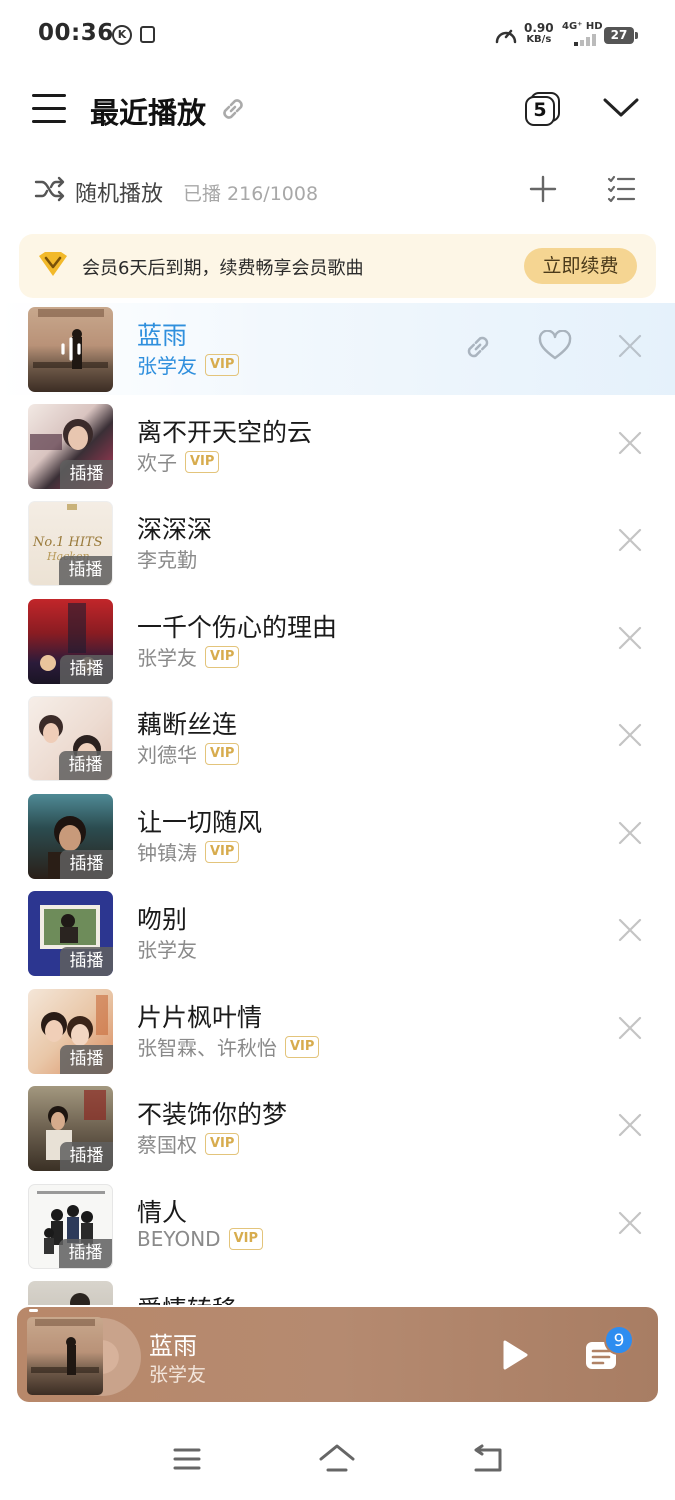 Image resolution: width=675 pixels, height=1500 pixels. What do you see at coordinates (621, 189) in the screenshot?
I see `multi-select-icon` at bounding box center [621, 189].